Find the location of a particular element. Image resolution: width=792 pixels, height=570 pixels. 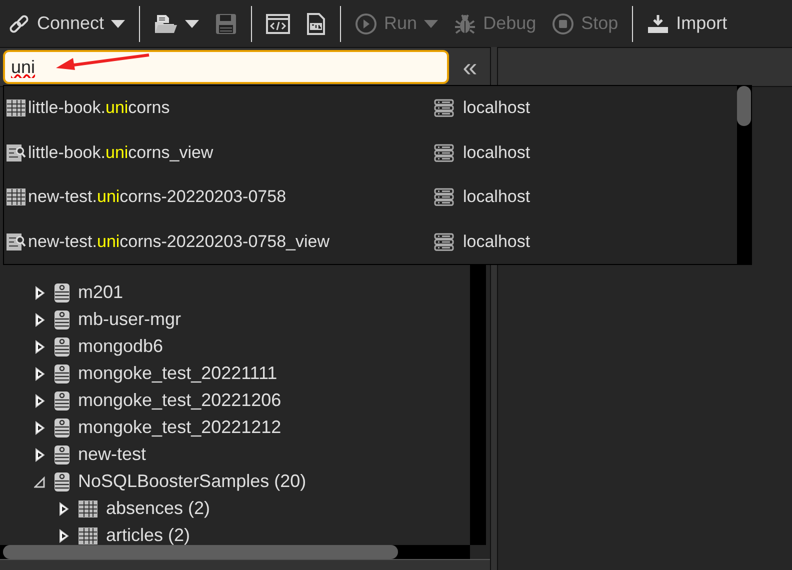

tree-item: NoSQLBoosterSamples (20) is located at coordinates (192, 481).